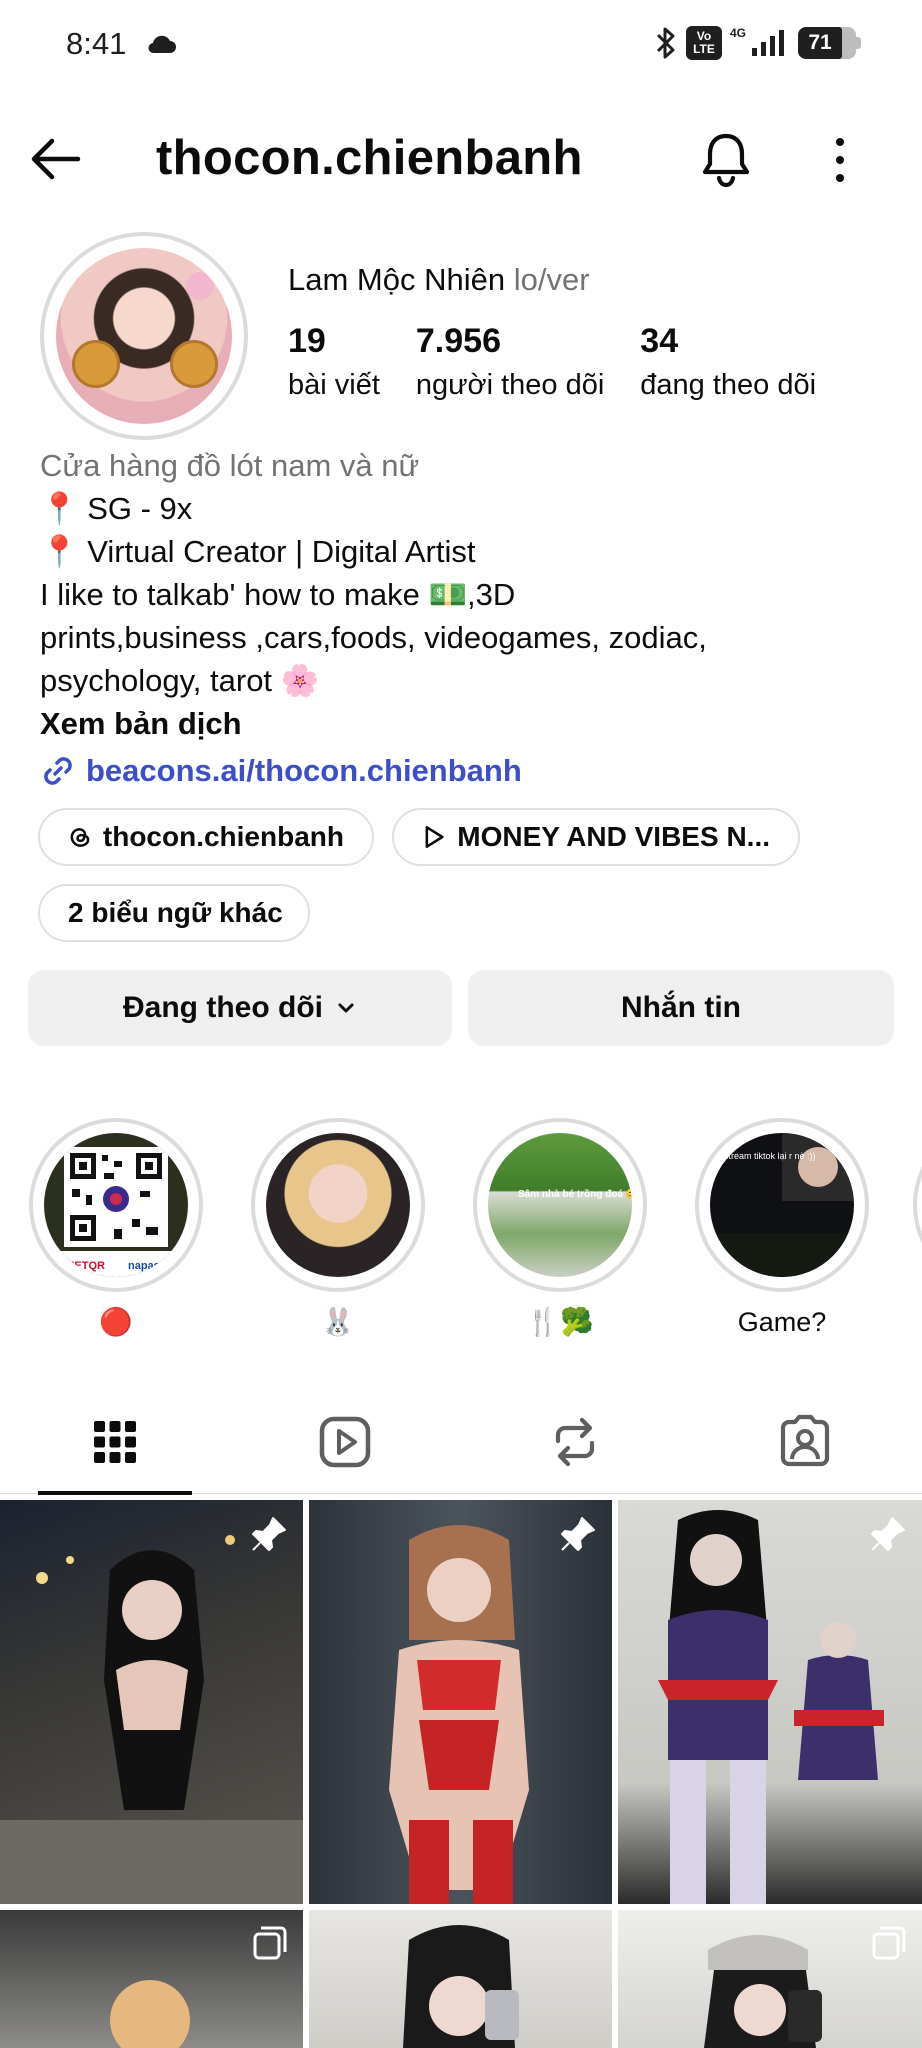 This screenshot has height=2048, width=922. What do you see at coordinates (728, 362) in the screenshot?
I see `stat-following: 34 đang theo dõi` at bounding box center [728, 362].